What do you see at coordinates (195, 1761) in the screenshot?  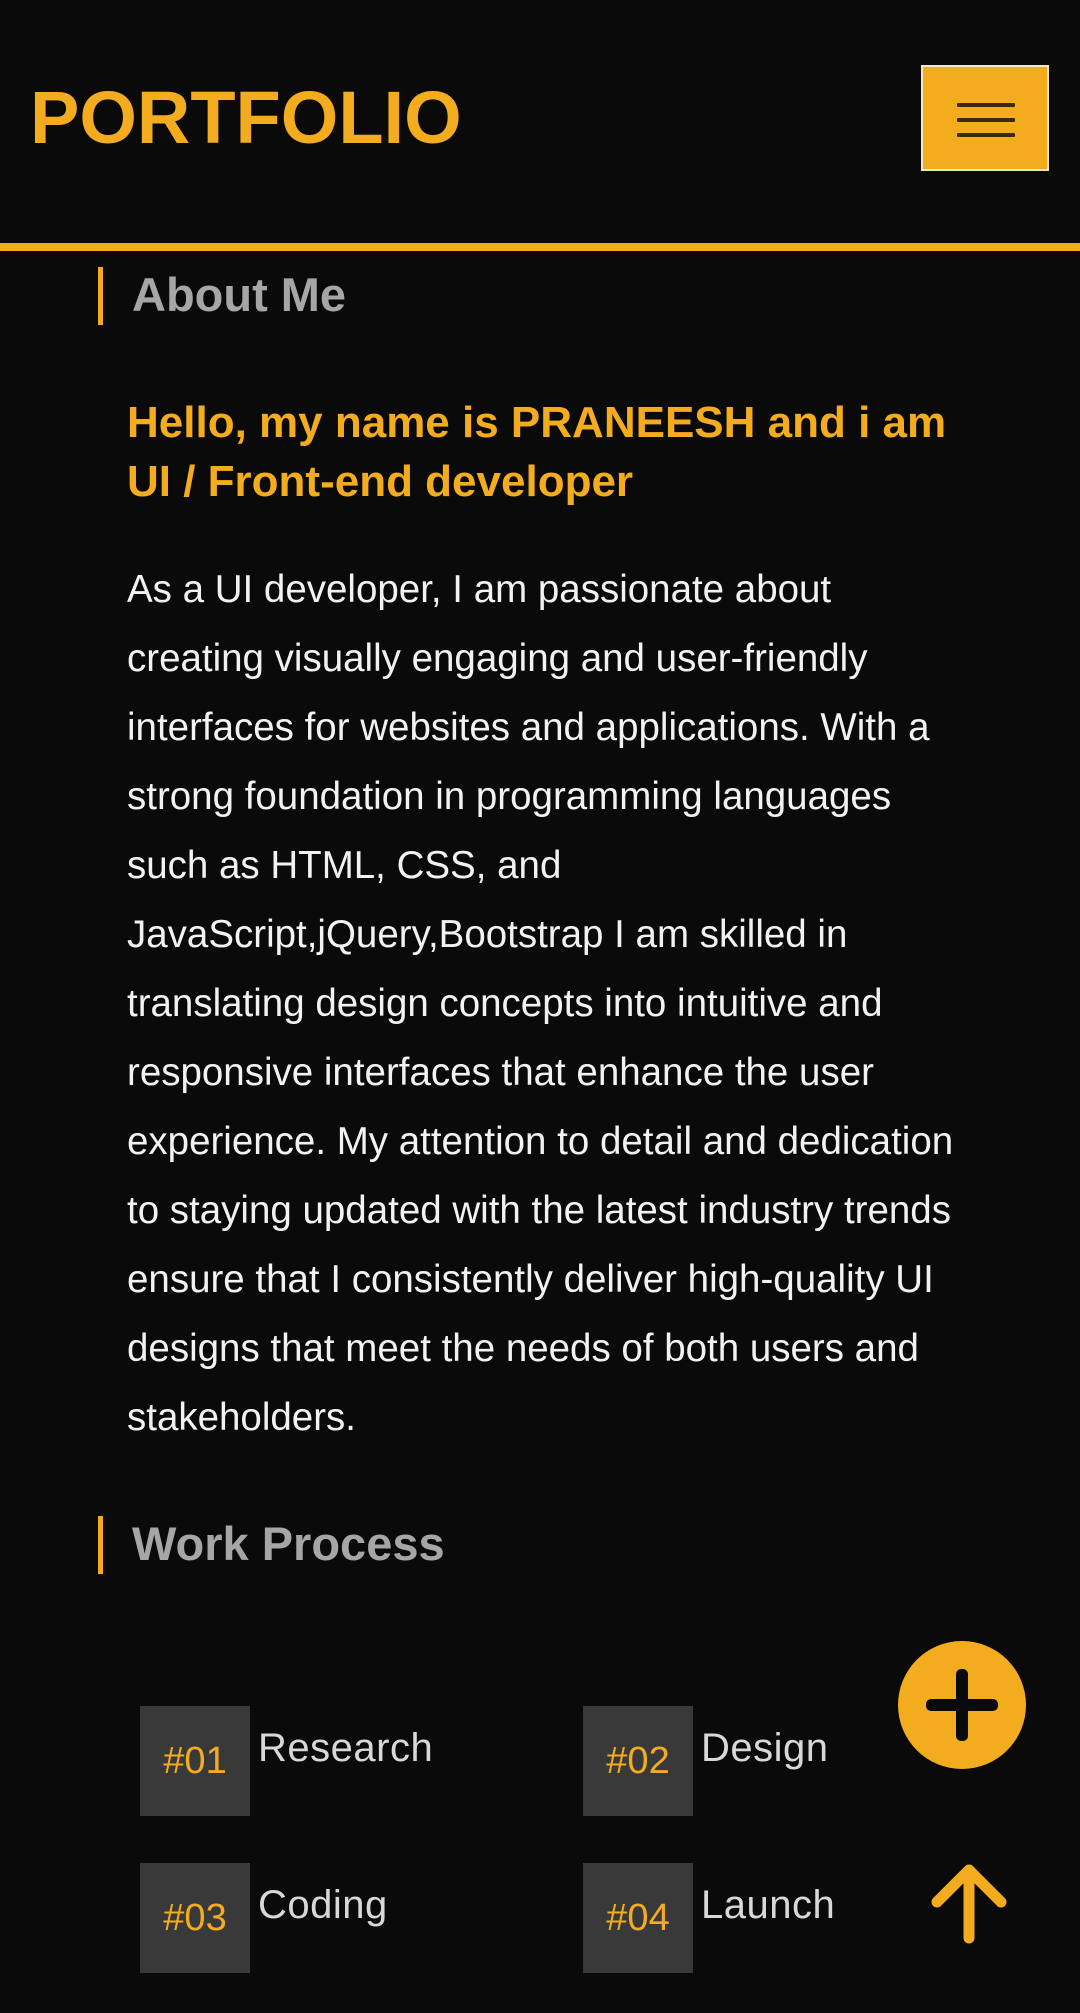 I see `process-step-number: #01` at bounding box center [195, 1761].